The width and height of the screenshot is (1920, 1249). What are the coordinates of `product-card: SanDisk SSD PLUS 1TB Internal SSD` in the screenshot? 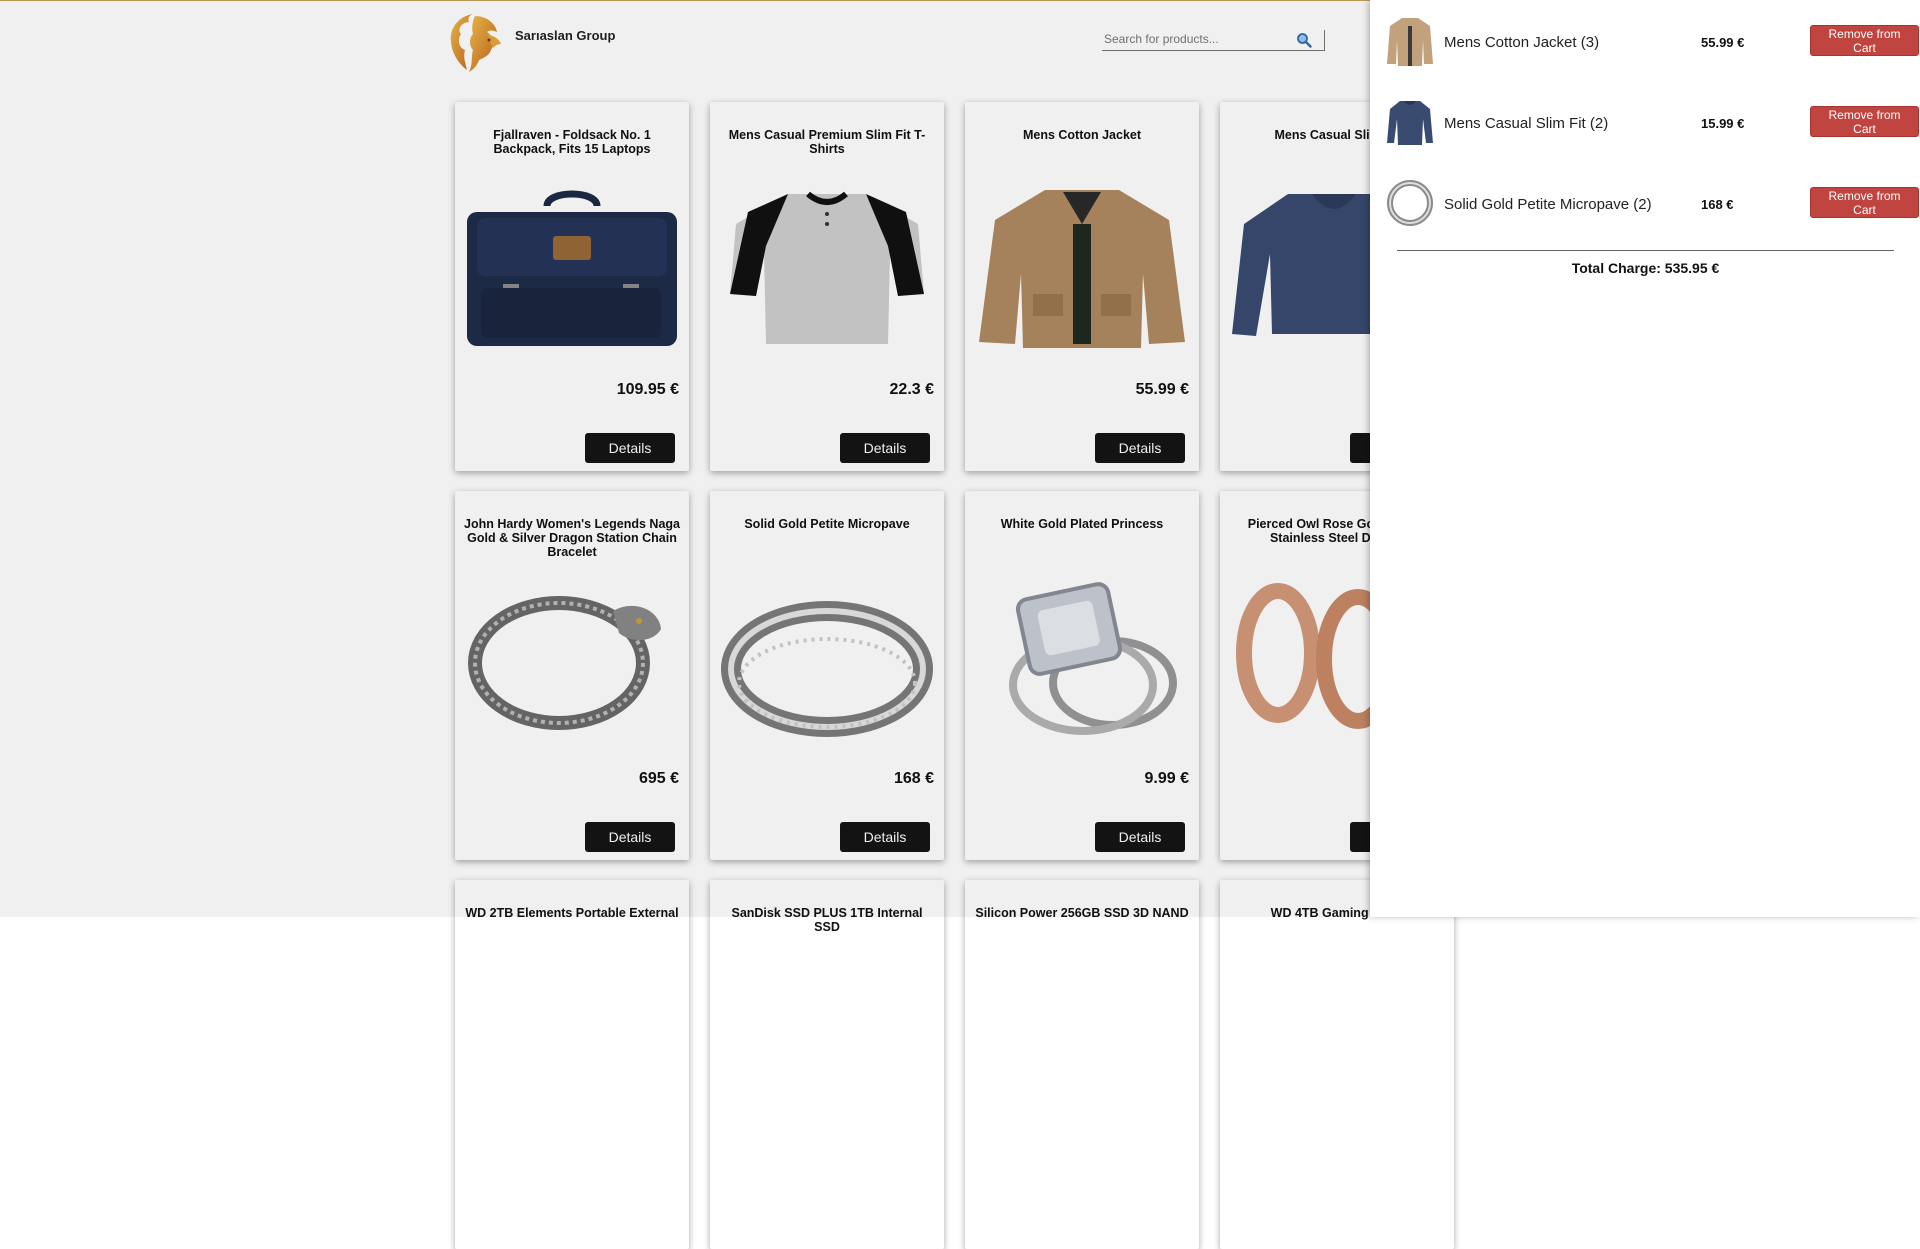 It's located at (827, 1064).